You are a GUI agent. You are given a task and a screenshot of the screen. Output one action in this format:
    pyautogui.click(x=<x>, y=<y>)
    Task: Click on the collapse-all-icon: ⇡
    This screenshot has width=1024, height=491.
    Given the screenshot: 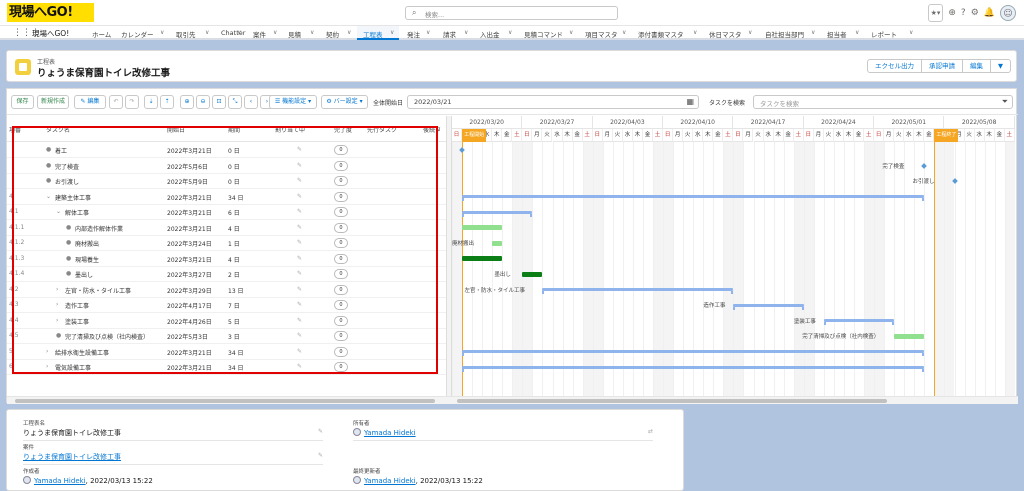 What is the action you would take?
    pyautogui.click(x=167, y=102)
    